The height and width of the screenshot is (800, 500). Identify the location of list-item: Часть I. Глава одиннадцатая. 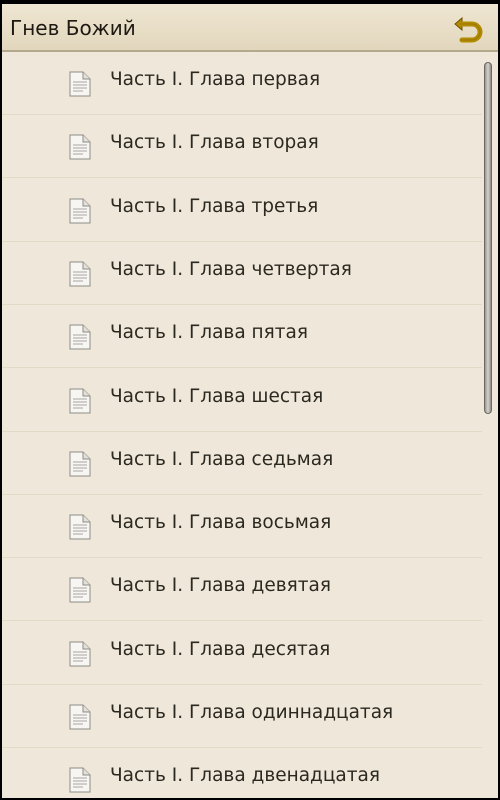
(242, 716).